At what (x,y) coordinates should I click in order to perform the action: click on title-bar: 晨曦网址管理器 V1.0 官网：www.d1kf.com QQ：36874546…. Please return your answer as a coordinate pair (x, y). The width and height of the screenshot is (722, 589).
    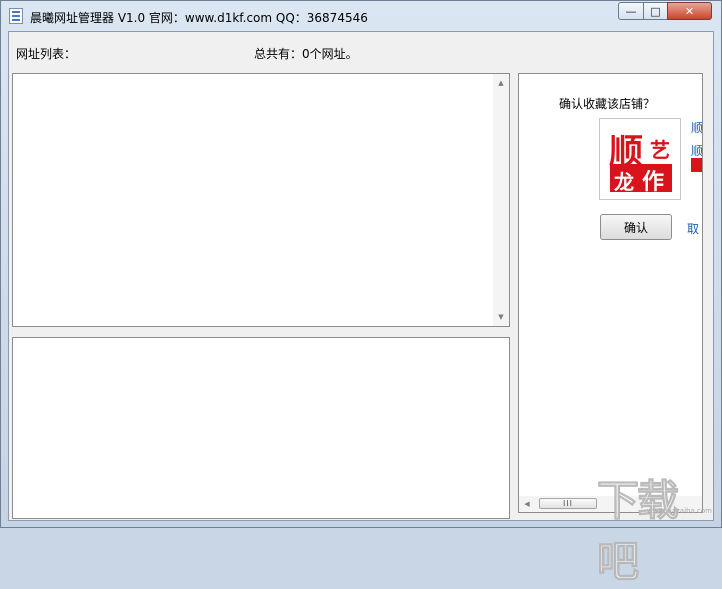
    Looking at the image, I should click on (361, 16).